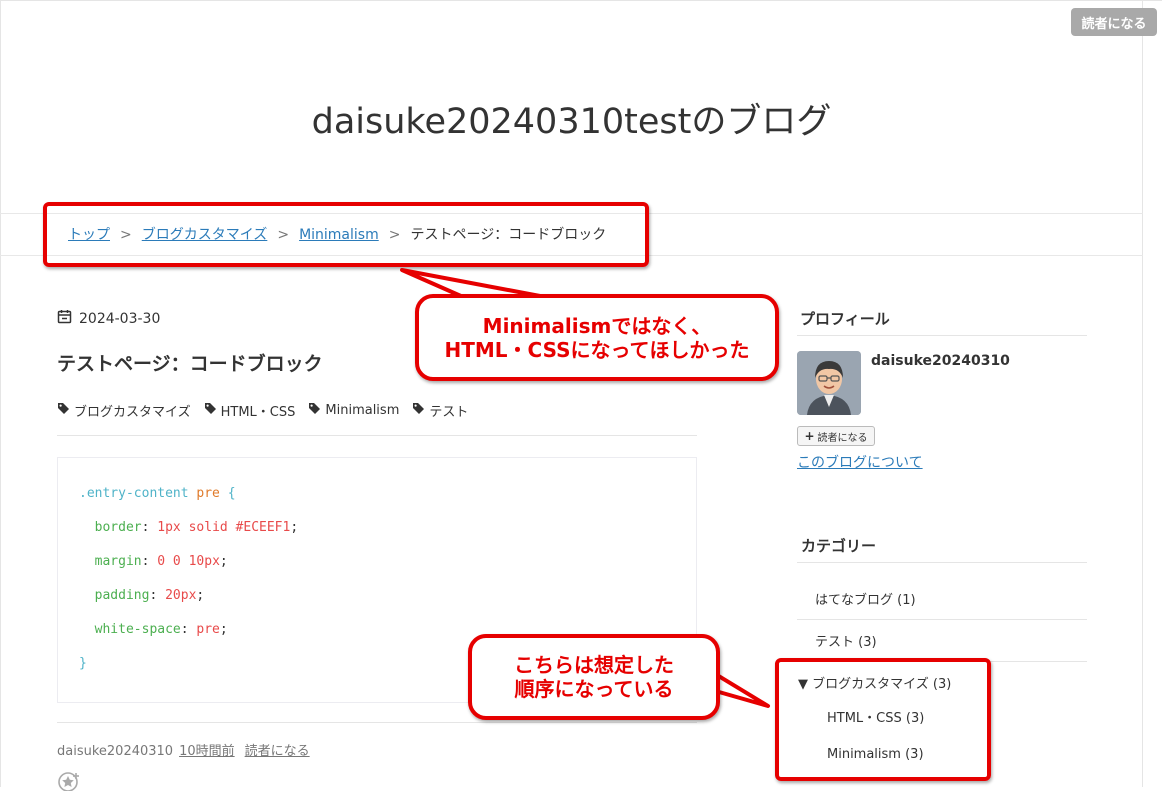  I want to click on annotation-callout-category: こちらは想定した 順序になっている, so click(594, 677).